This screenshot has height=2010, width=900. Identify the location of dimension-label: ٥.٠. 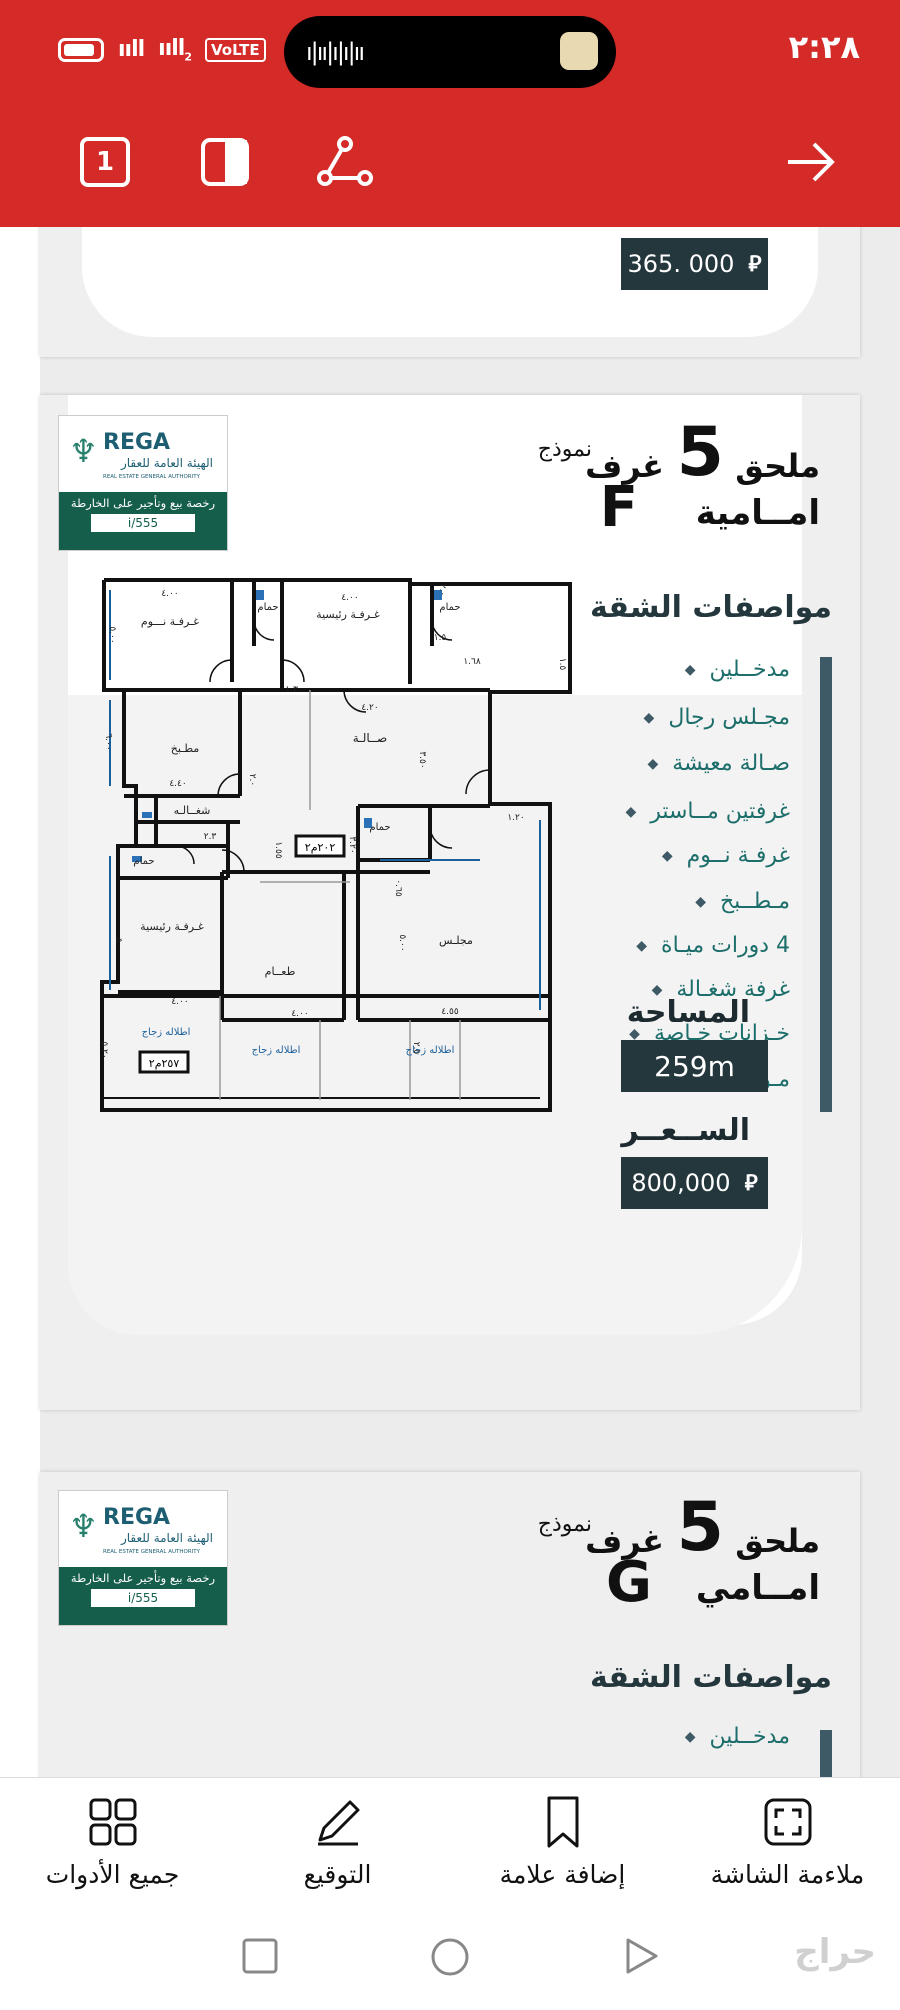
(118, 944).